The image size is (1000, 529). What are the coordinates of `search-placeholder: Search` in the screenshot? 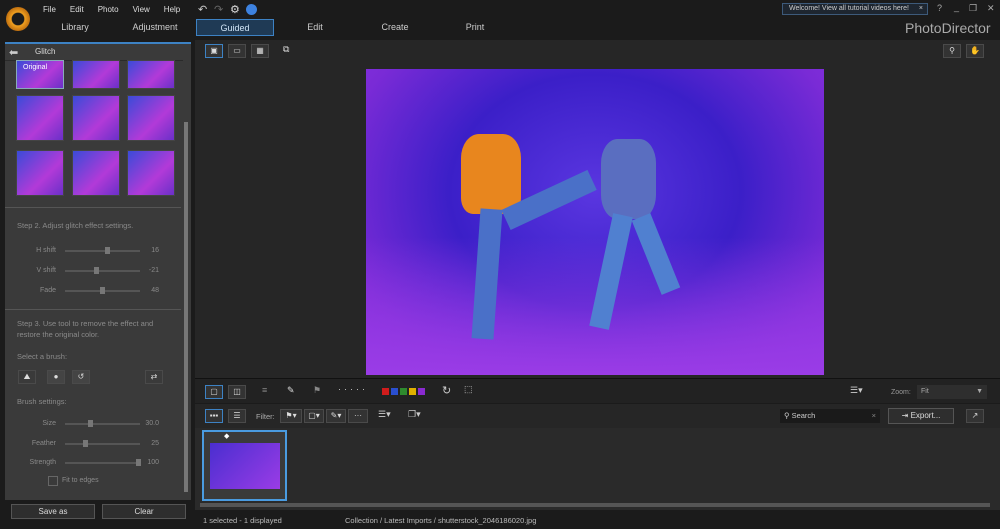 It's located at (803, 415).